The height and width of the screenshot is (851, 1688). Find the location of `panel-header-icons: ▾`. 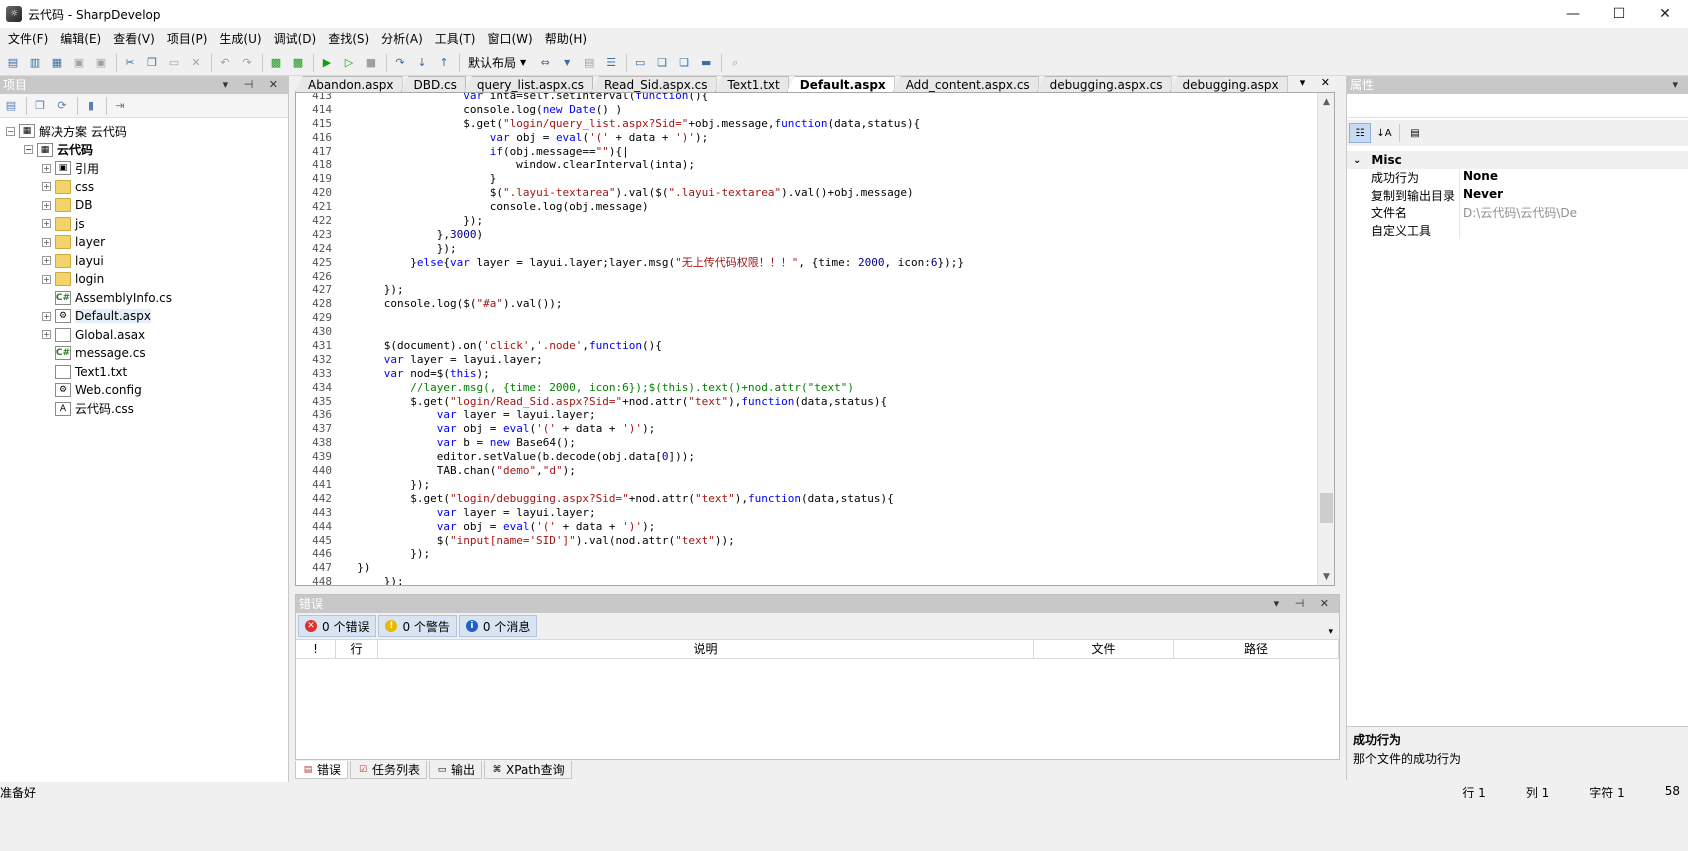

panel-header-icons: ▾ is located at coordinates (1678, 85).